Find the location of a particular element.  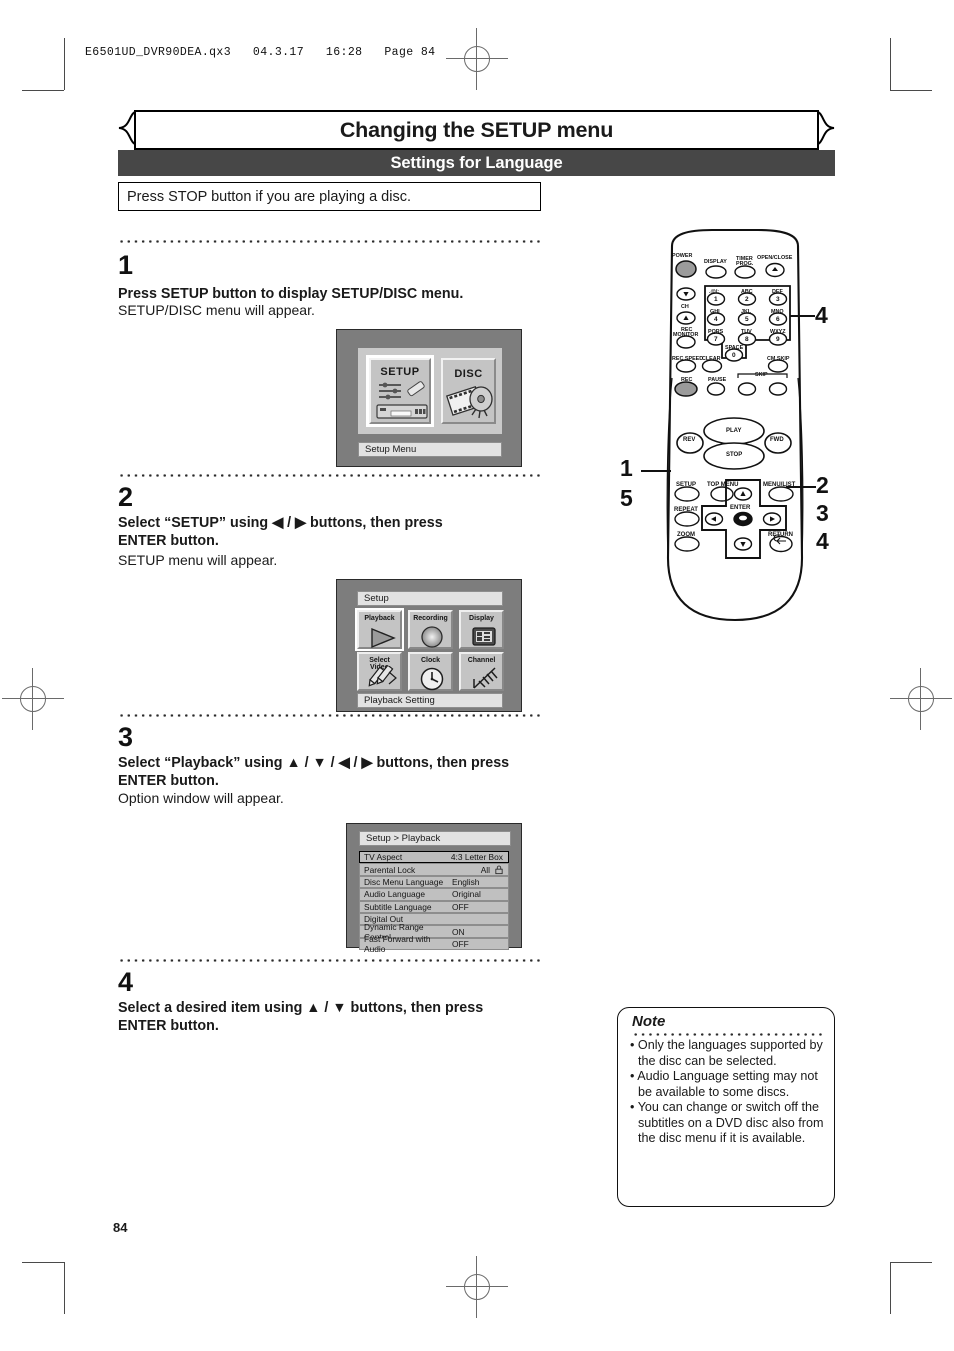

page-title-box: Changing the SETUP menu is located at coordinates (476, 130).